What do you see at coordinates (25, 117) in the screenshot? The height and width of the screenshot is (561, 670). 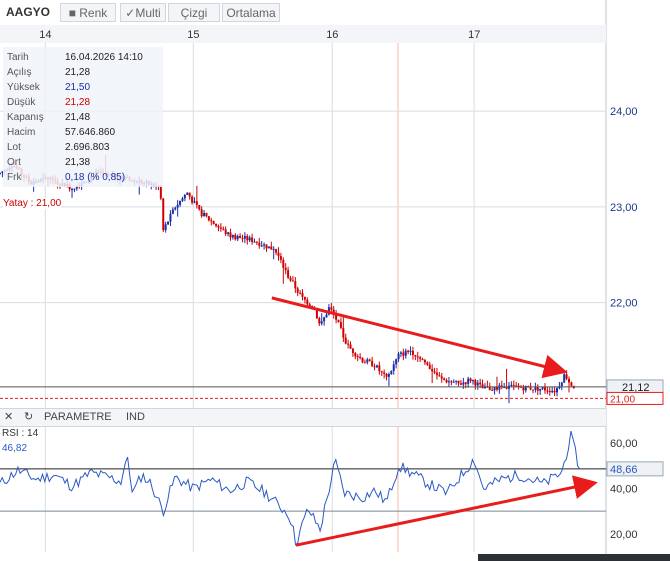 I see `info-key: Kapanış` at bounding box center [25, 117].